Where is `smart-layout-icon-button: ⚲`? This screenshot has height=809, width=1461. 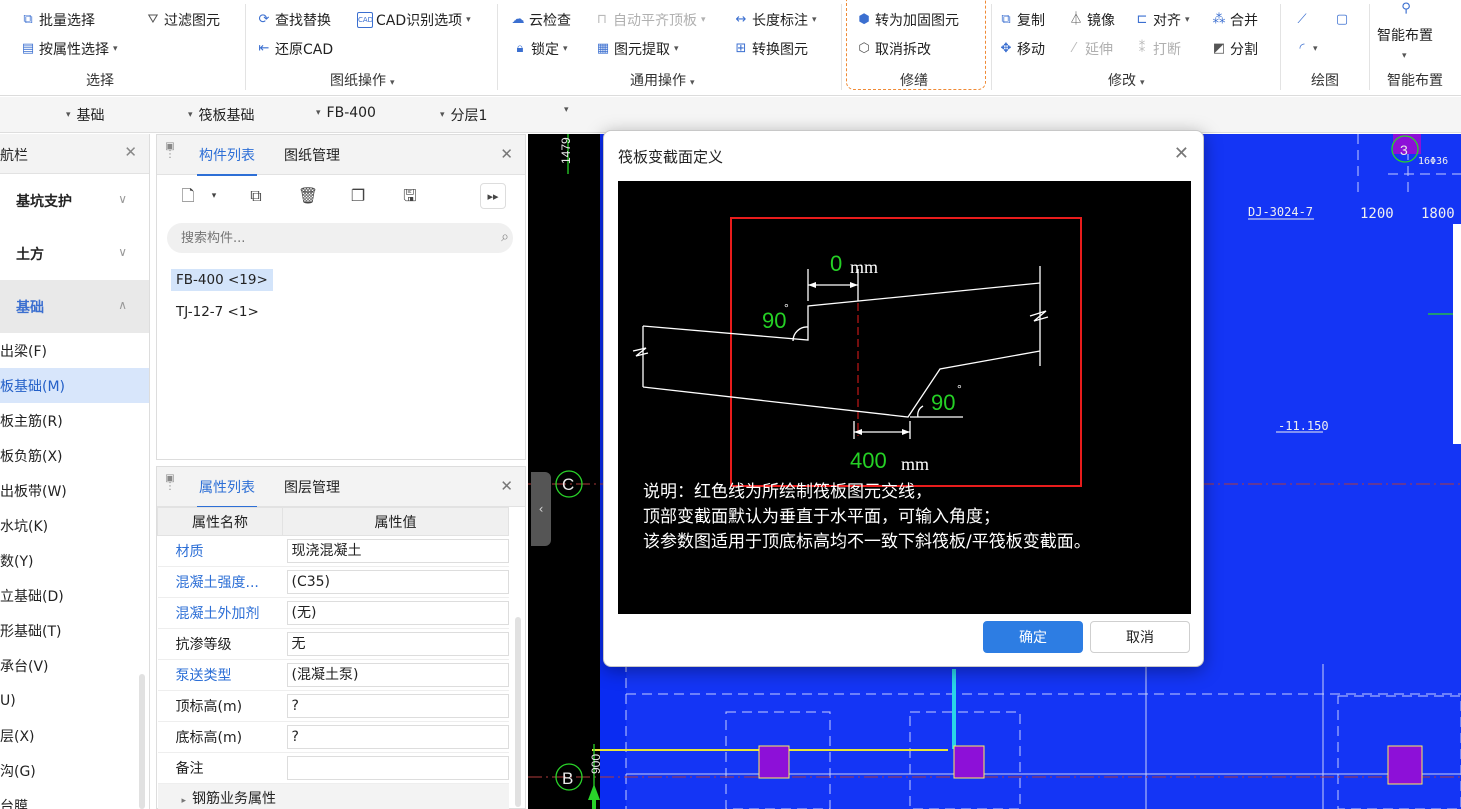
smart-layout-icon-button: ⚲ is located at coordinates (1407, 10).